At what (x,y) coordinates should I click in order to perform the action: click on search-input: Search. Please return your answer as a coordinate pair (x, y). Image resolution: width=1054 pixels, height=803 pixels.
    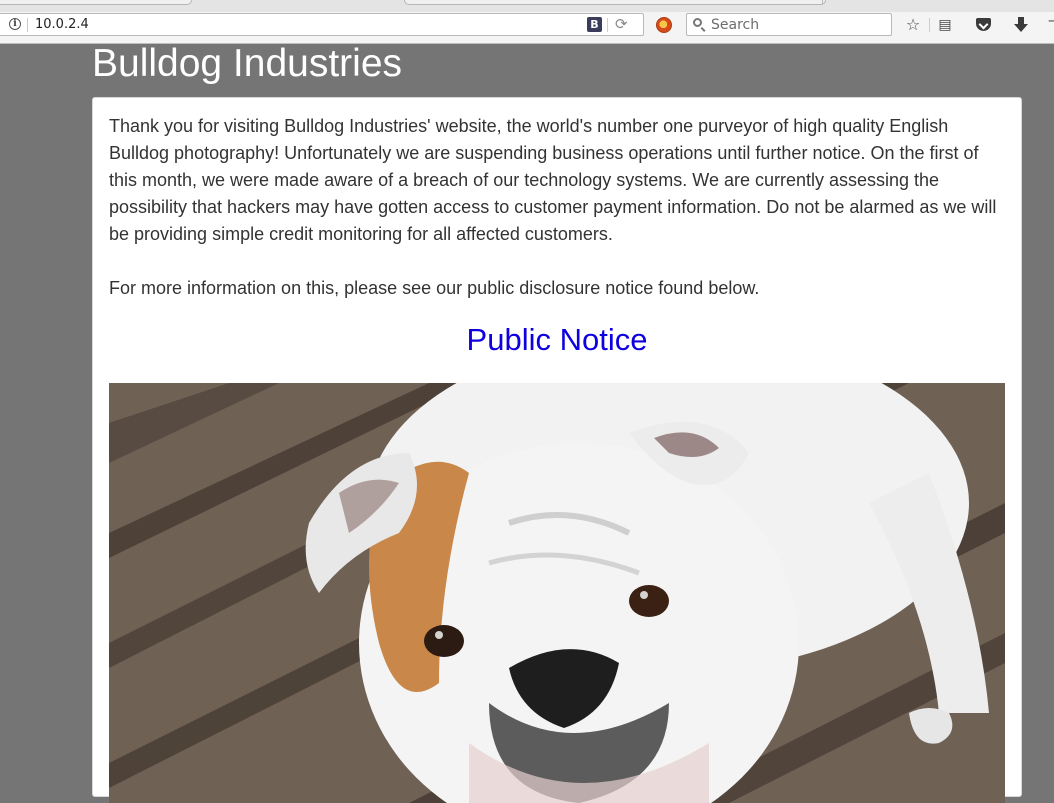
    Looking at the image, I should click on (735, 25).